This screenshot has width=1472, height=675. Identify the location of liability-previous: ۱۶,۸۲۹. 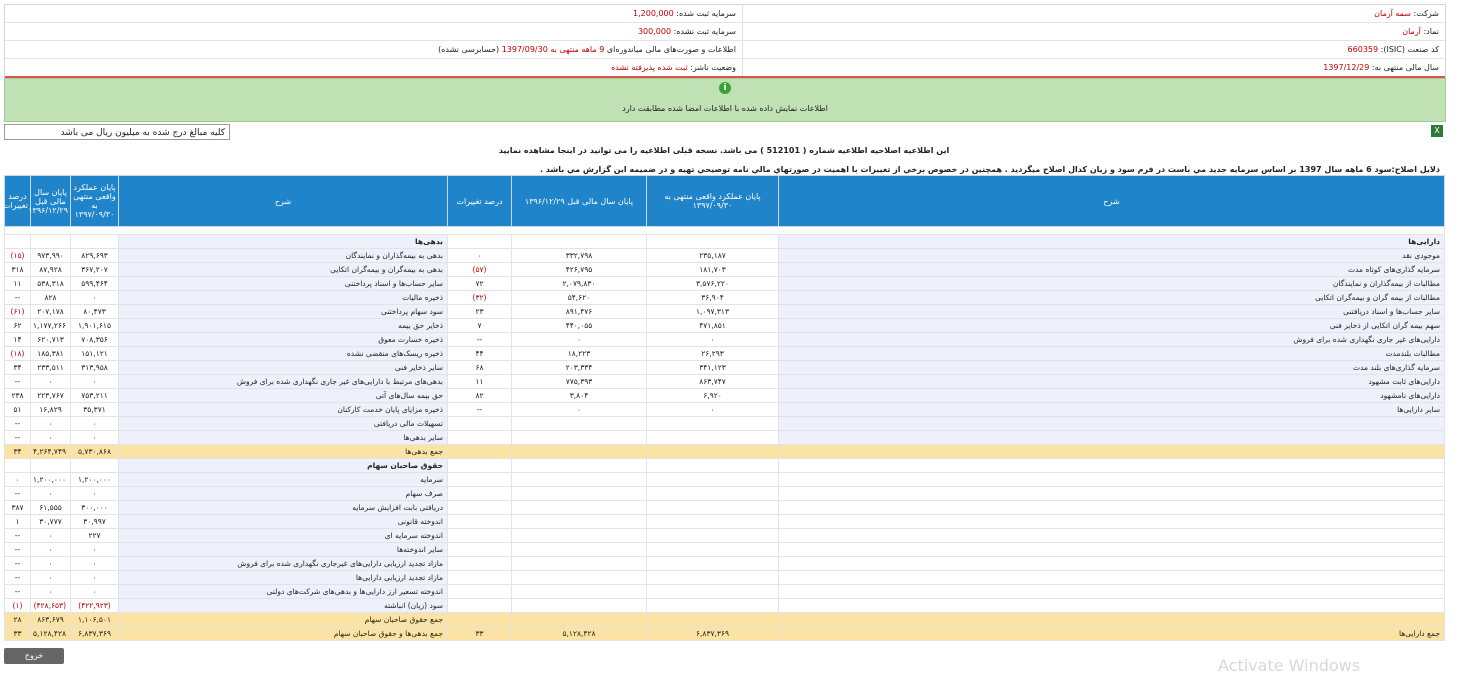
(50, 409).